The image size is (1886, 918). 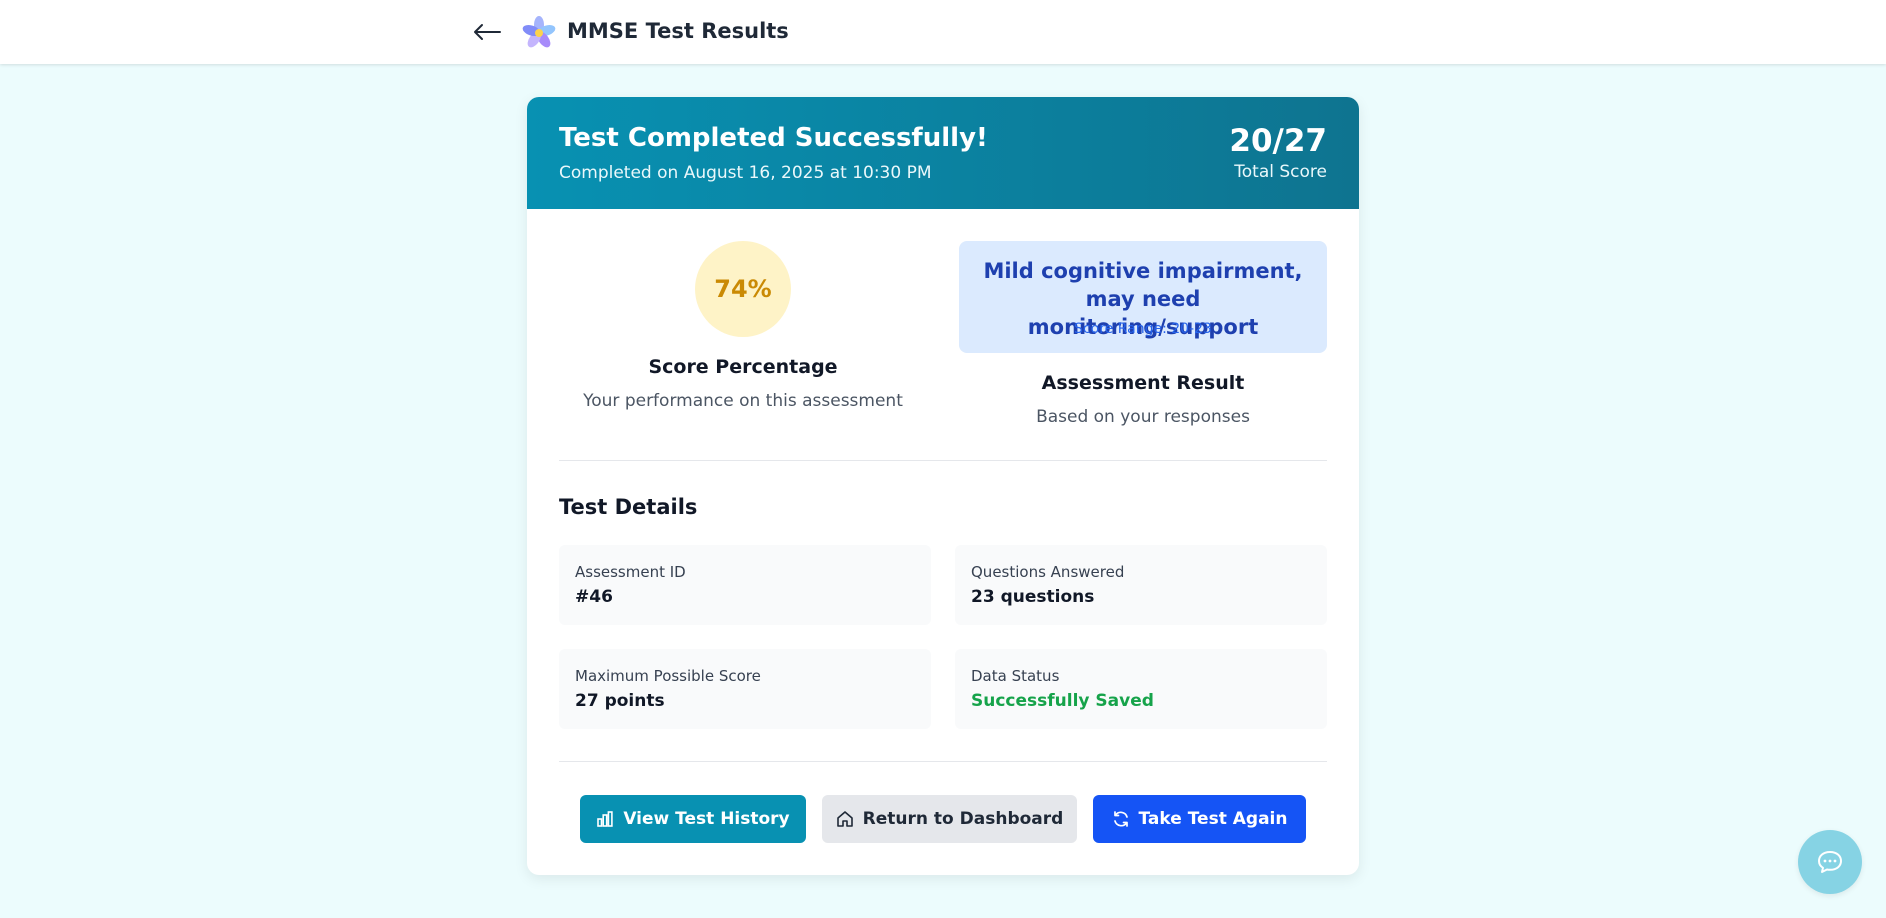 I want to click on completion-title: Test Completed Successfully!, so click(x=773, y=138).